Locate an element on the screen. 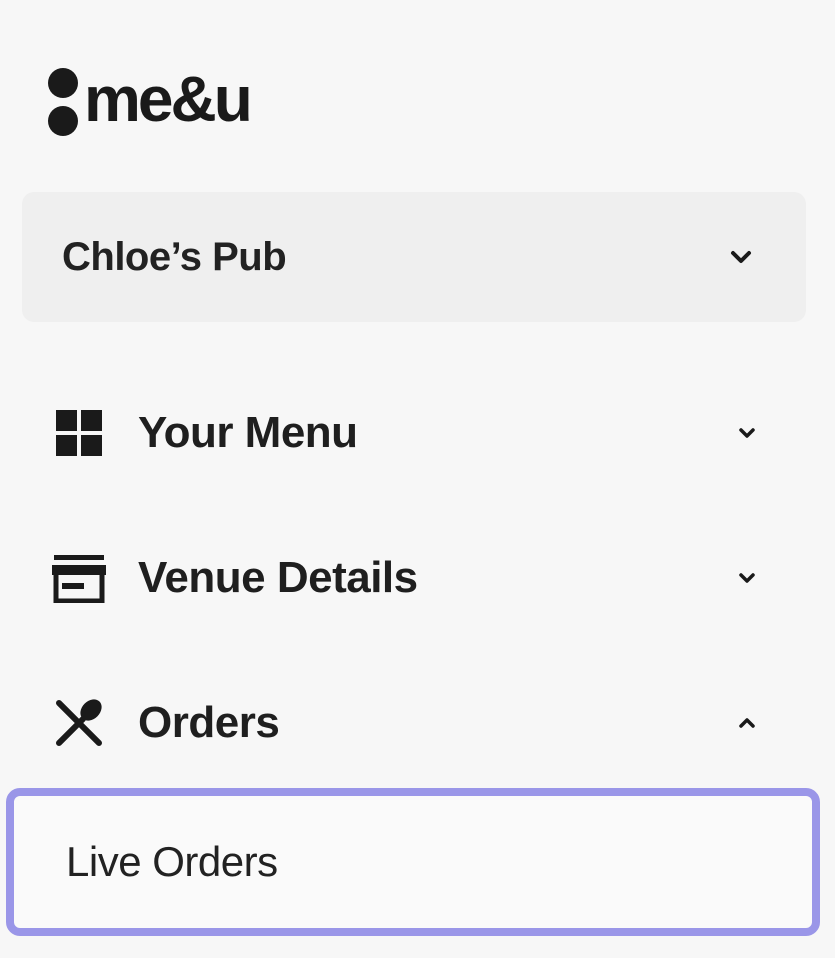 The height and width of the screenshot is (958, 835). venue-name: Chloe’s Pub is located at coordinates (174, 256).